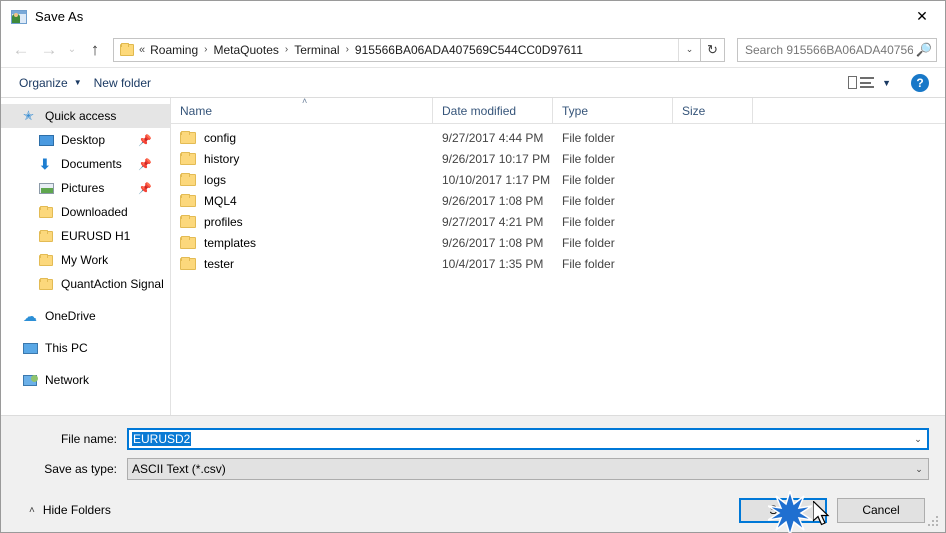 The image size is (946, 533). Describe the element at coordinates (469, 50) in the screenshot. I see `breadcrumb-item-instance: 915566BA06ADA407569C544CC0D97611` at that location.